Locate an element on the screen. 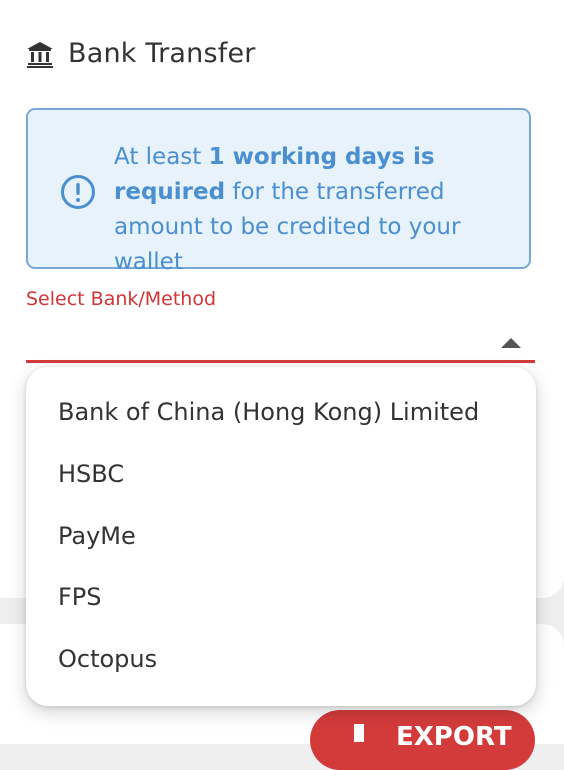 This screenshot has height=770, width=564. section-header: Bank Transfer is located at coordinates (141, 53).